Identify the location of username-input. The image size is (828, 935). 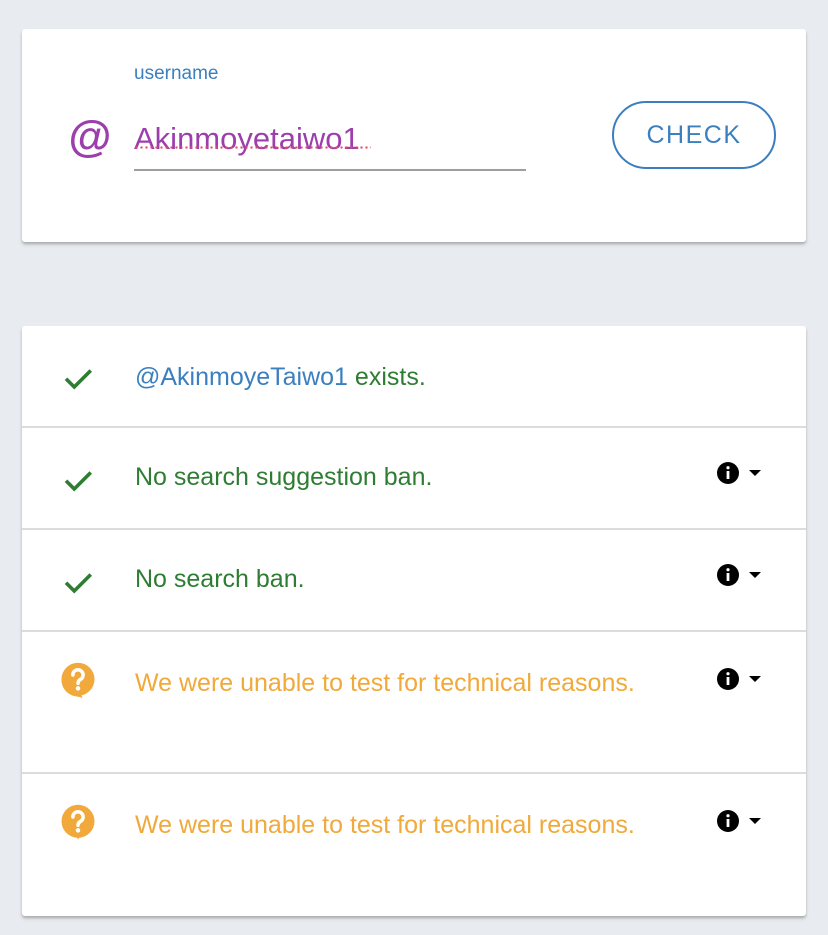
(330, 140).